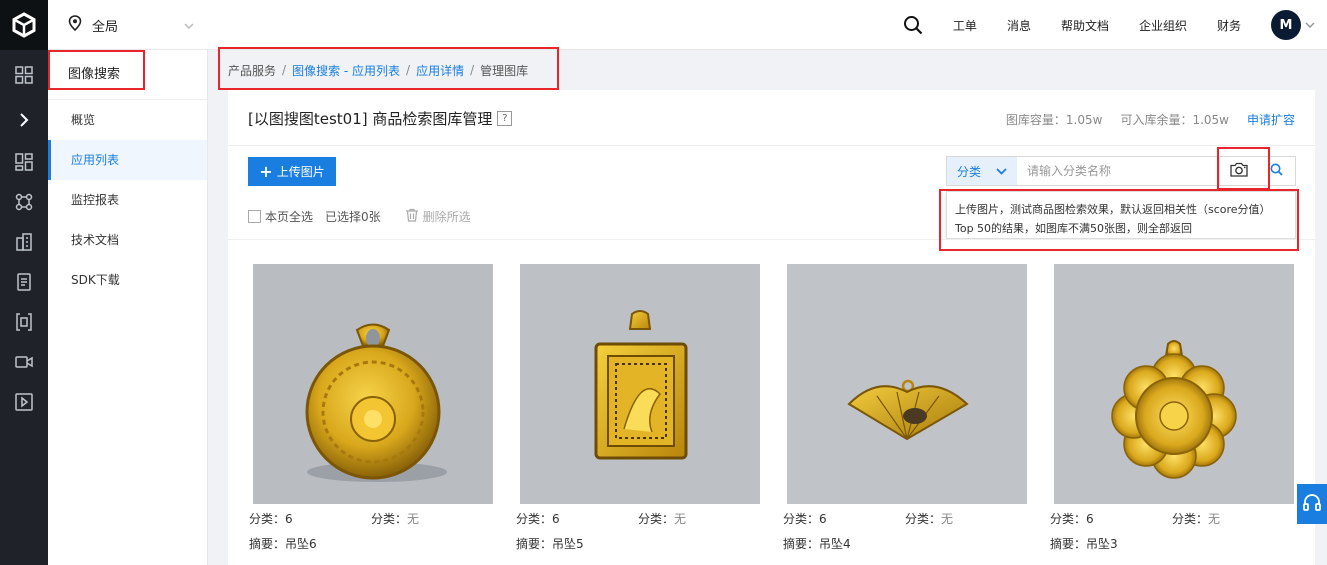 The width and height of the screenshot is (1327, 565). I want to click on selection-bar: 本页全选 已选择0张 删除所选, so click(359, 216).